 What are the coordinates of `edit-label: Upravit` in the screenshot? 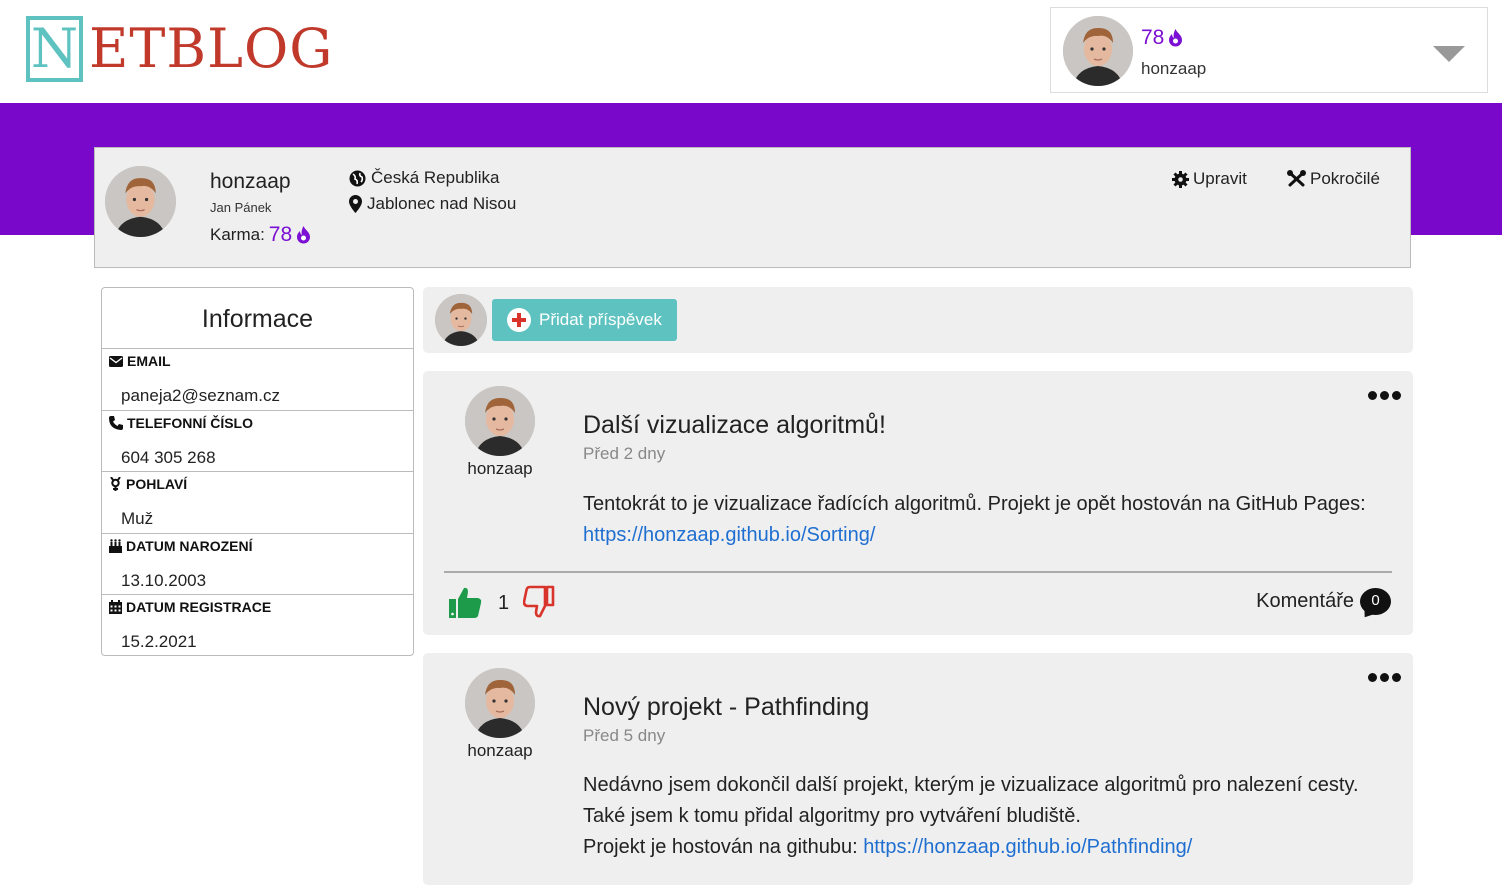 It's located at (1220, 178).